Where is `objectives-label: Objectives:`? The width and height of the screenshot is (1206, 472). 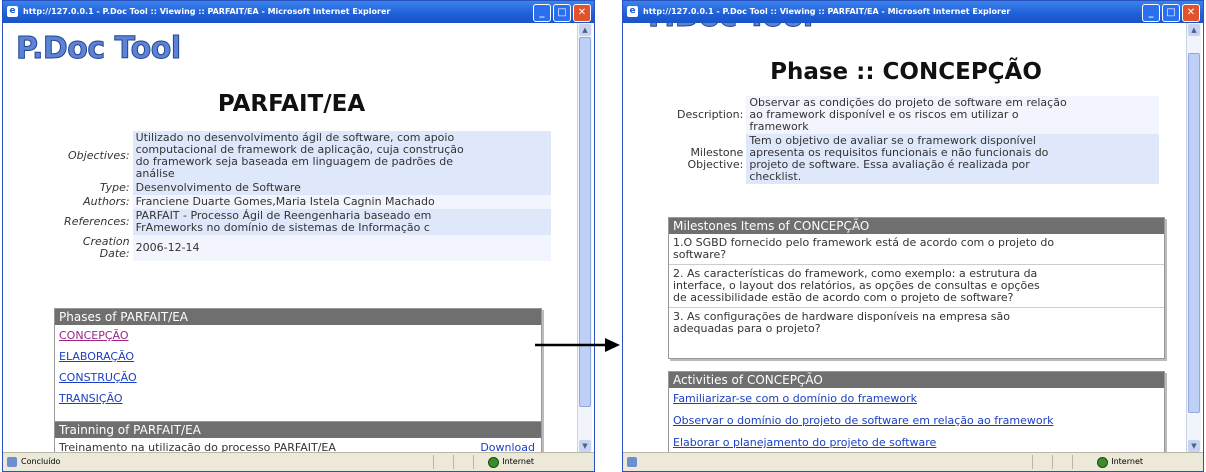 objectives-label: Objectives: is located at coordinates (88, 156).